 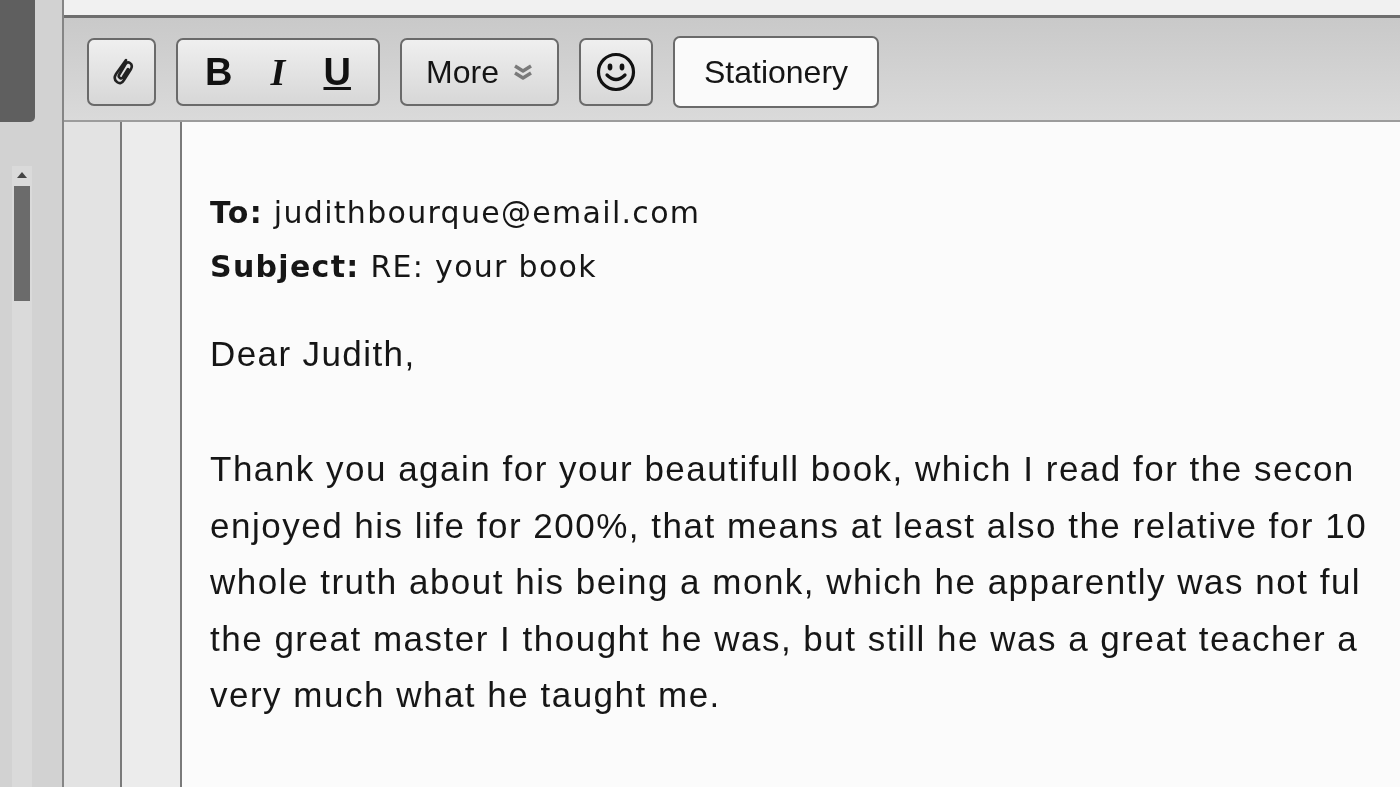 What do you see at coordinates (22, 476) in the screenshot?
I see `scrollbar` at bounding box center [22, 476].